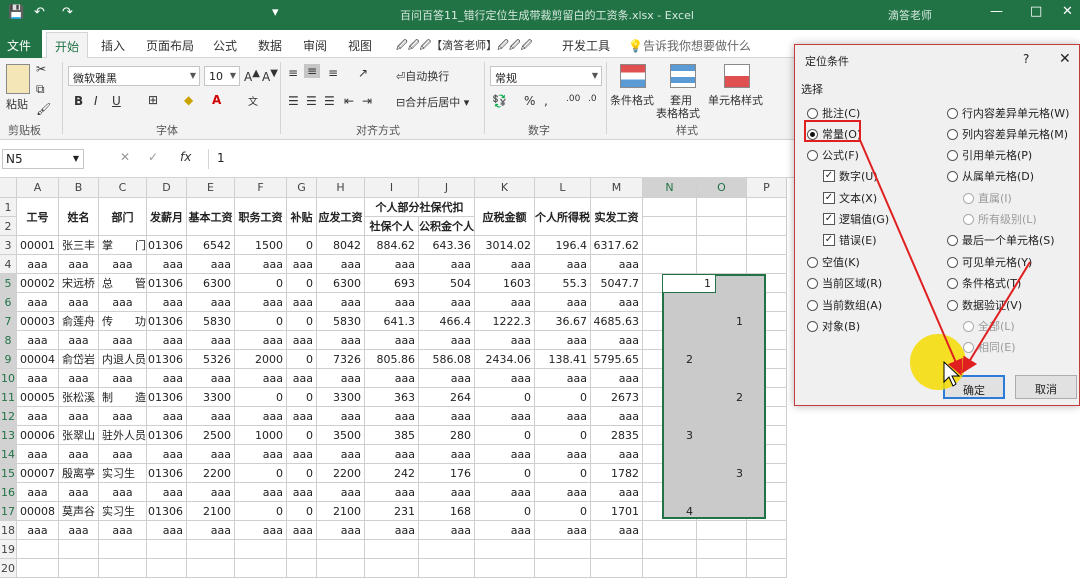 The width and height of the screenshot is (1080, 578). Describe the element at coordinates (38, 473) in the screenshot. I see `data-cell: 00007` at that location.